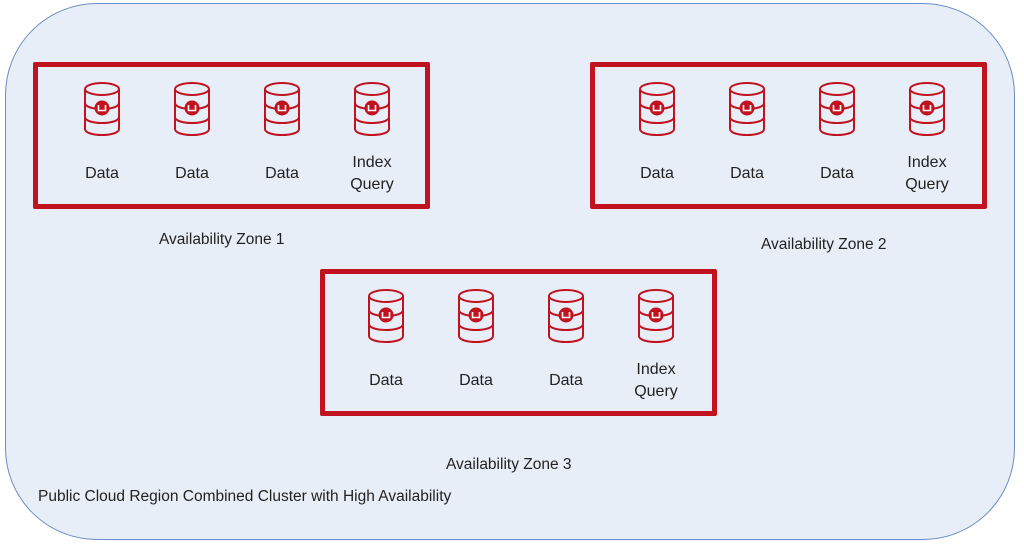  I want to click on availability-zone-3-box: Data Data Data Index Query, so click(518, 342).